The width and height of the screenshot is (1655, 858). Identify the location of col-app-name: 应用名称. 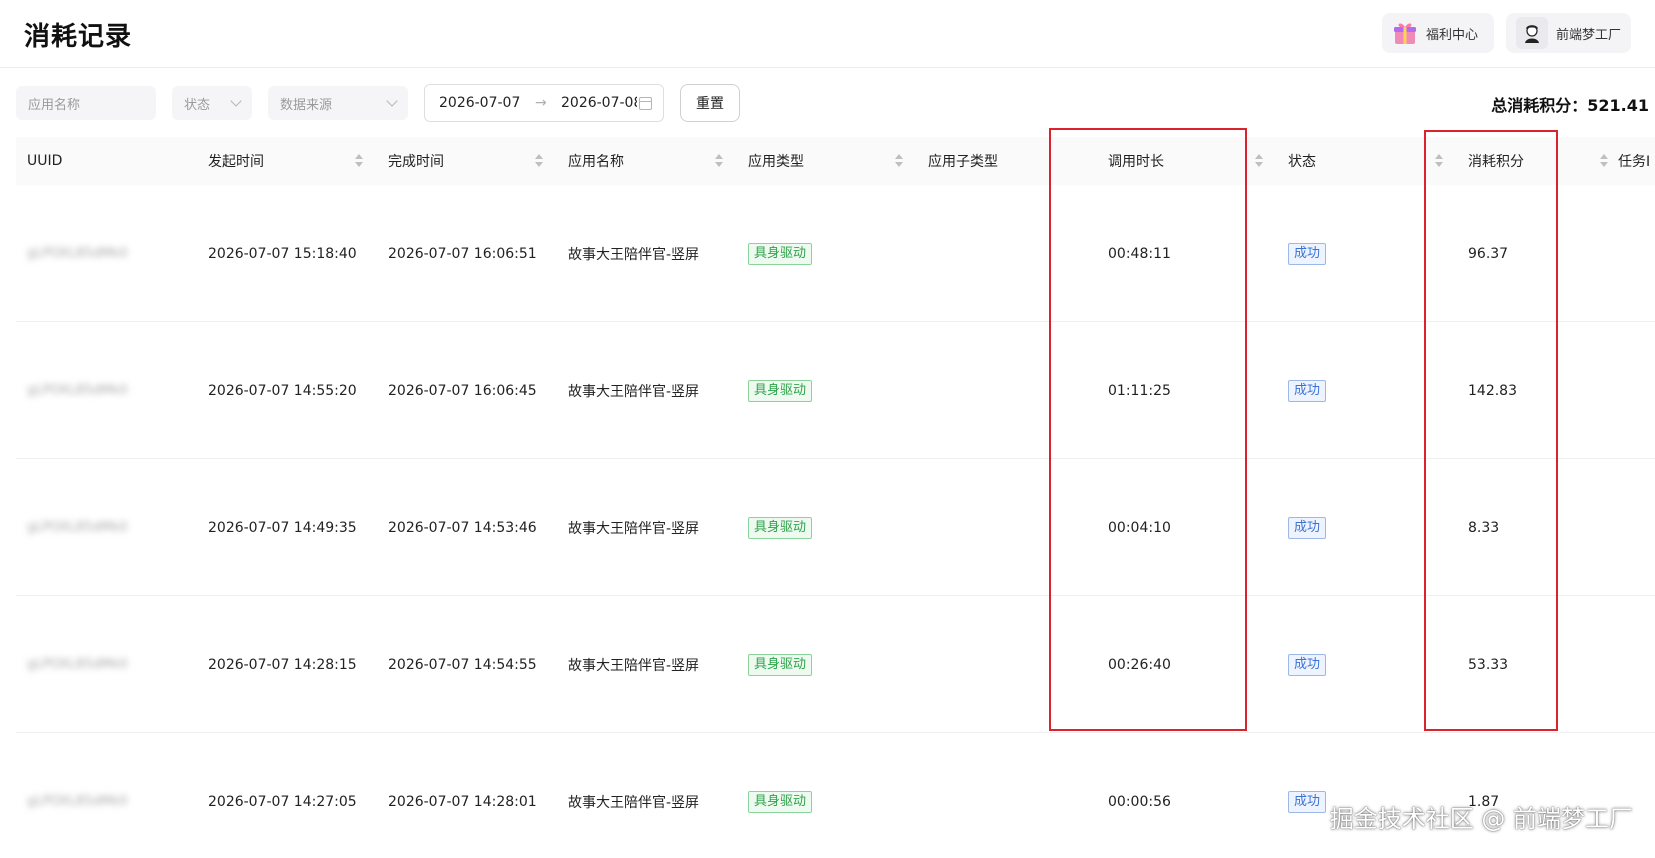
(596, 161).